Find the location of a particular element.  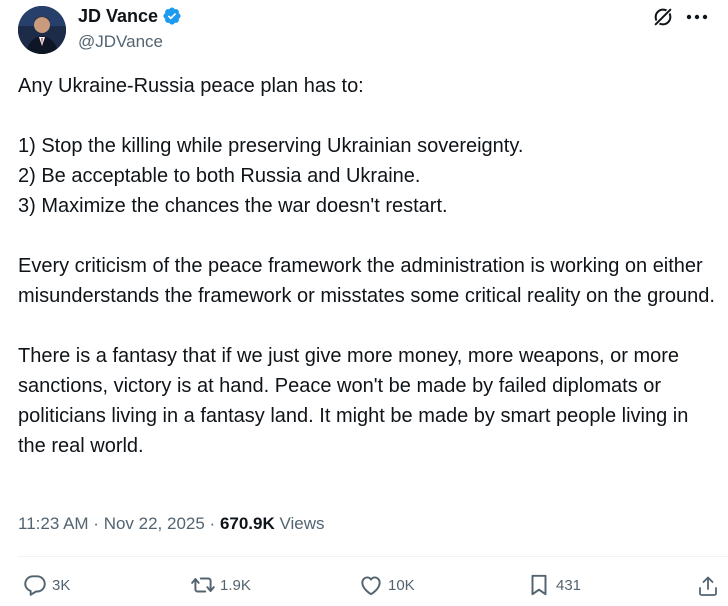

avatar is located at coordinates (42, 30).